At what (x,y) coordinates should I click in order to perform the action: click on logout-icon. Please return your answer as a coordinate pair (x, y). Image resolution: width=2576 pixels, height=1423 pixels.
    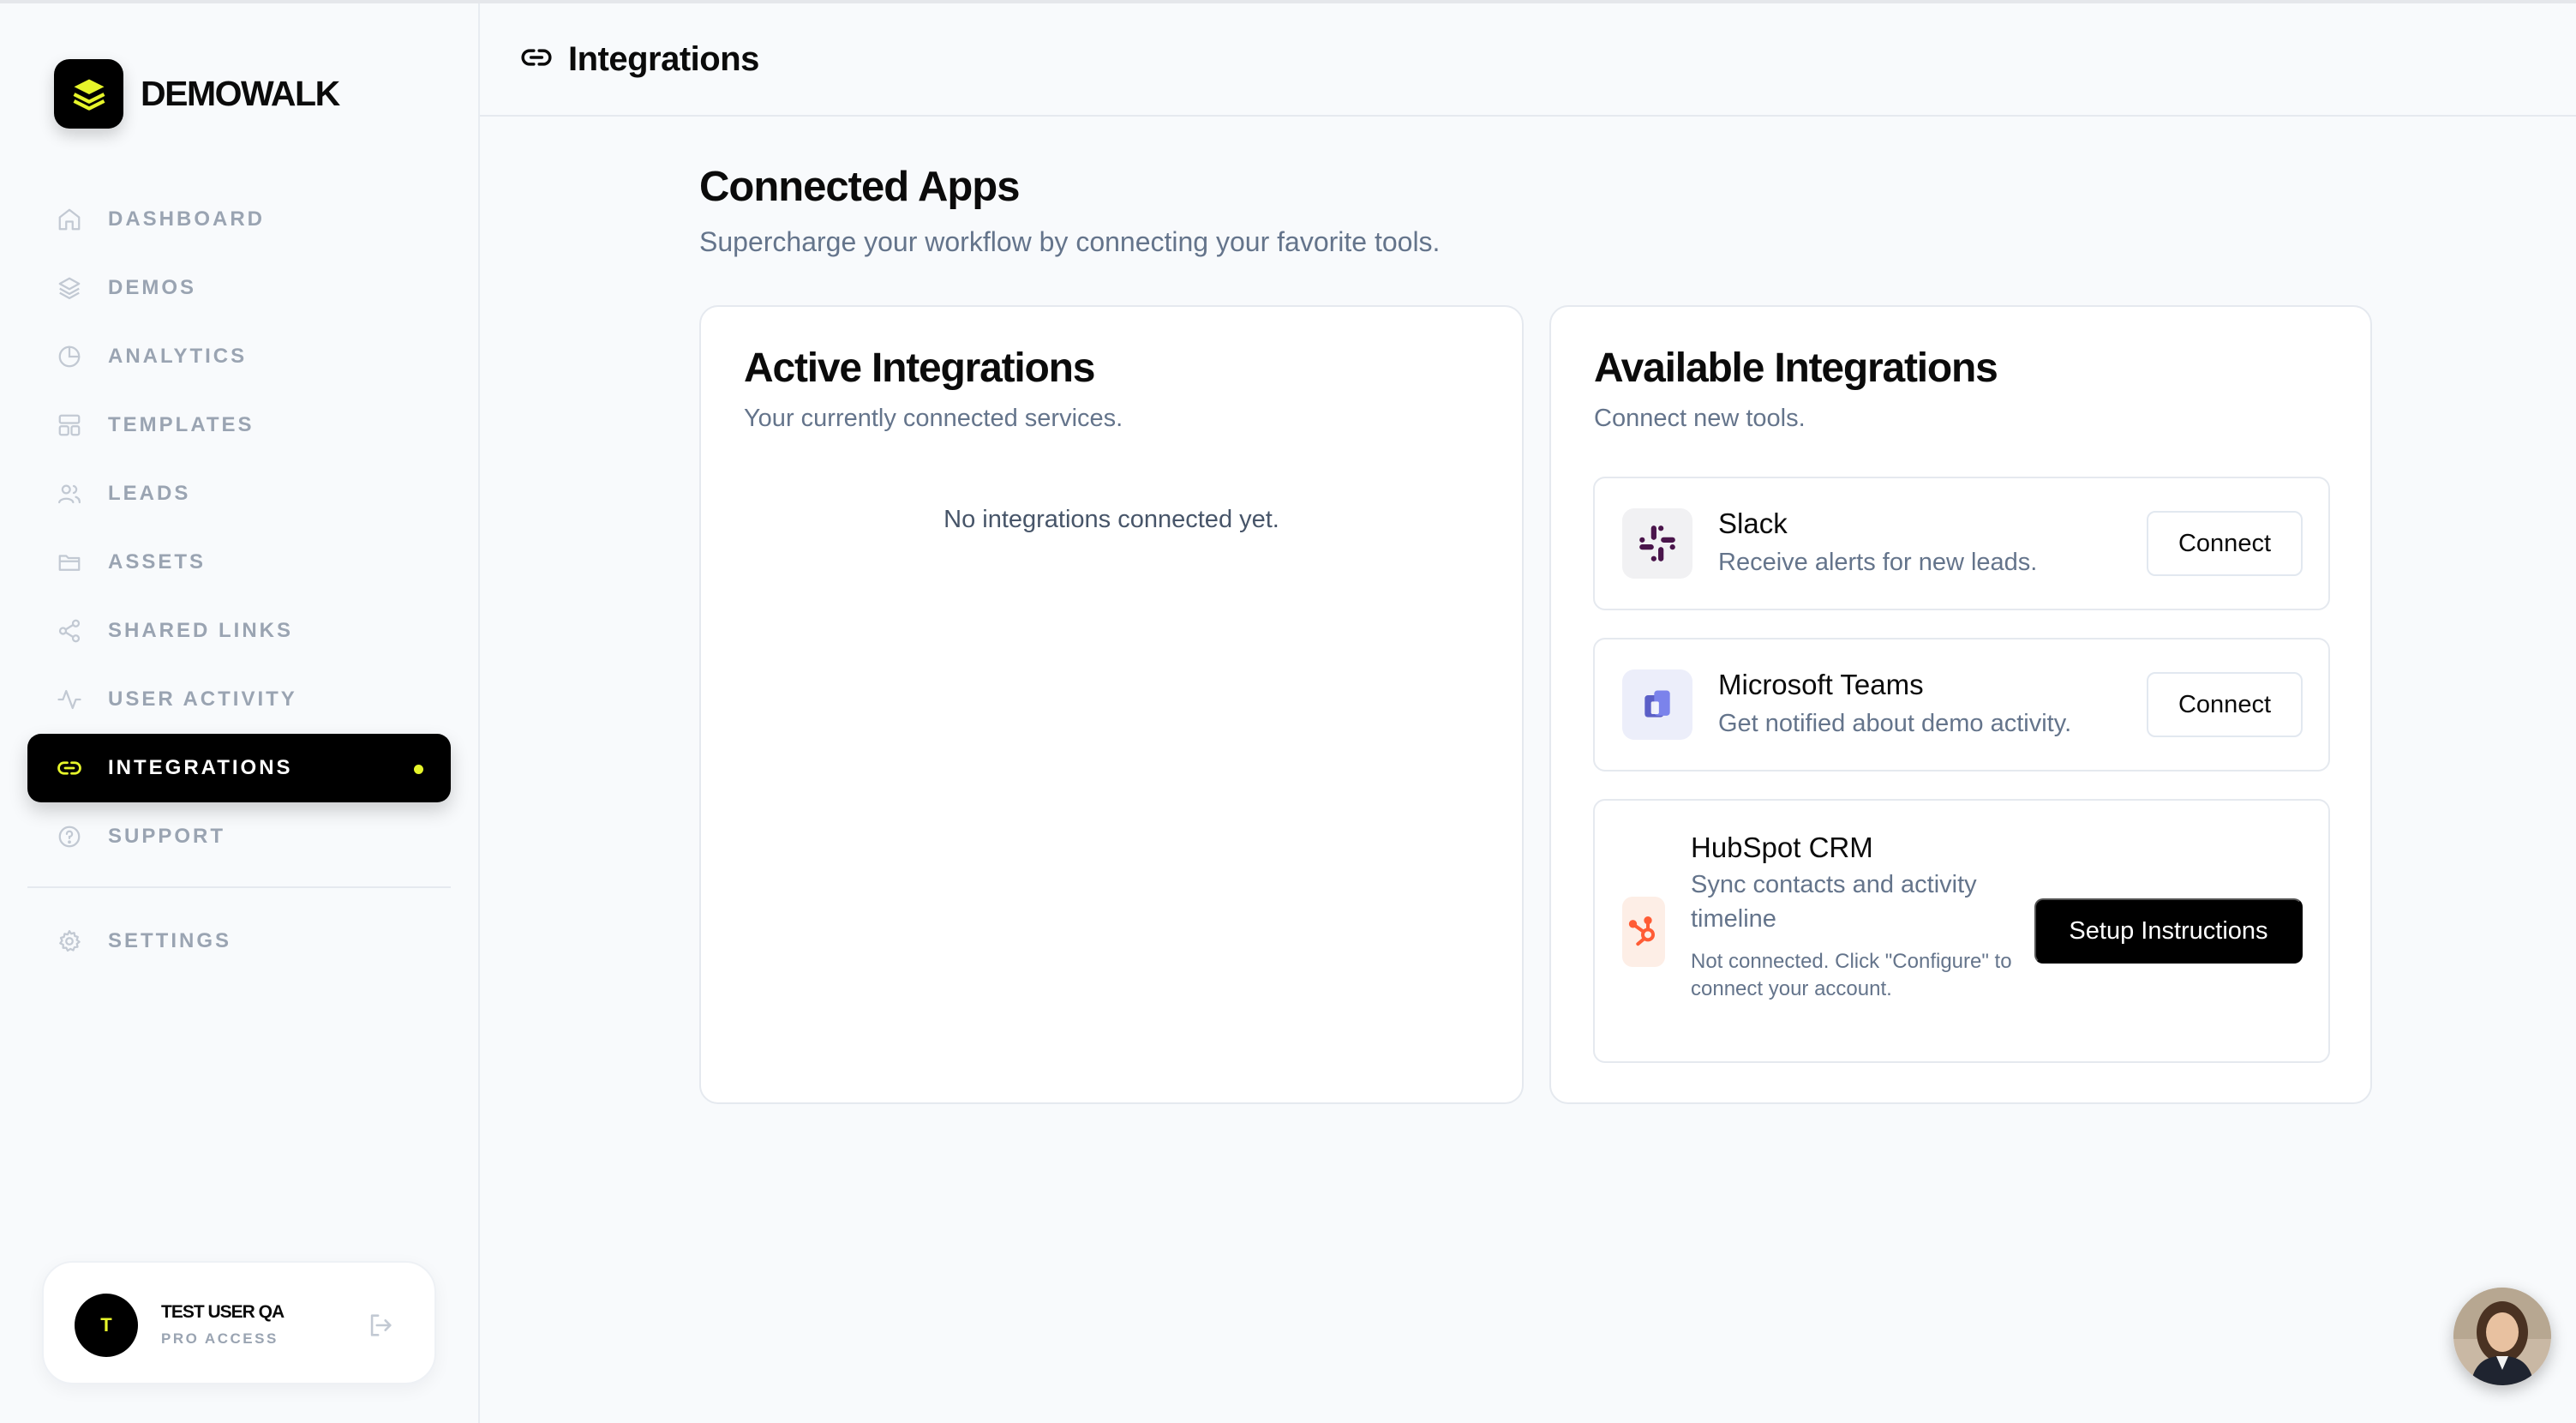
    Looking at the image, I should click on (380, 1325).